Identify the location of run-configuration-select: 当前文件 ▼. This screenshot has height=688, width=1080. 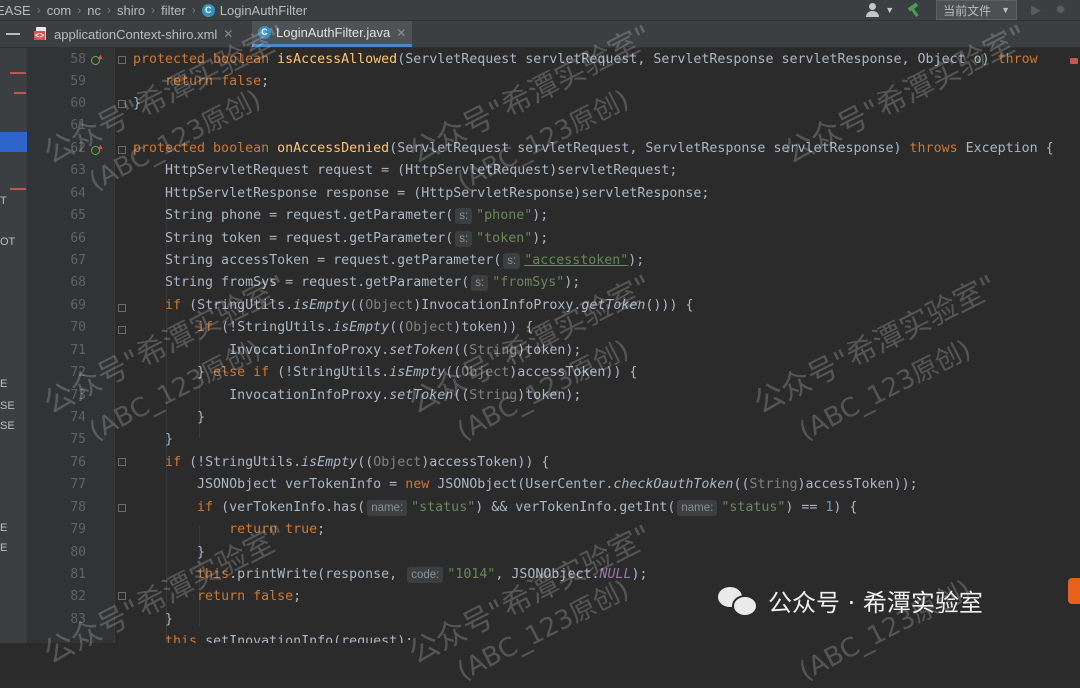
(977, 10).